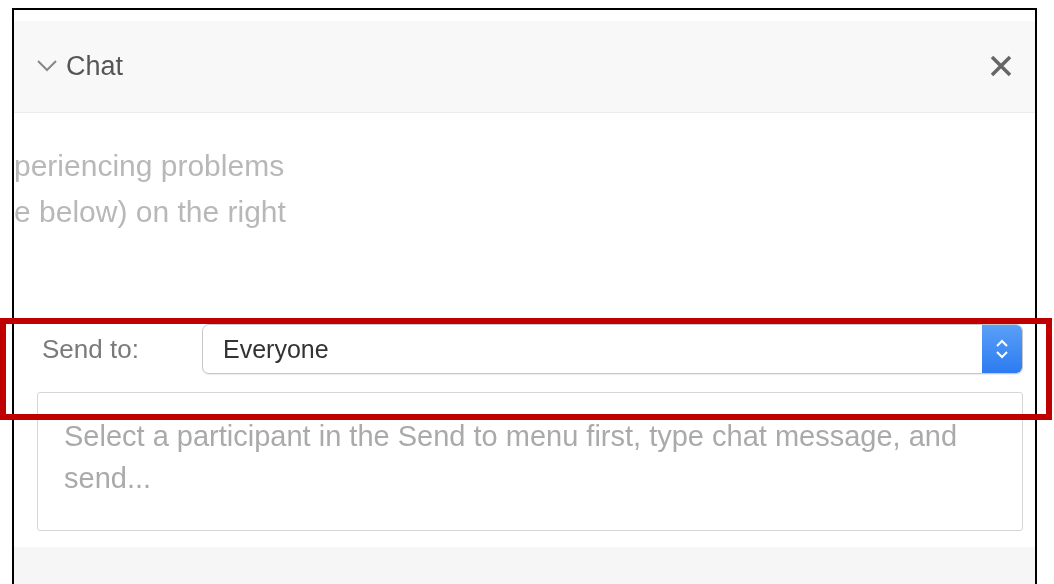  Describe the element at coordinates (47, 66) in the screenshot. I see `chevron-down-icon` at that location.